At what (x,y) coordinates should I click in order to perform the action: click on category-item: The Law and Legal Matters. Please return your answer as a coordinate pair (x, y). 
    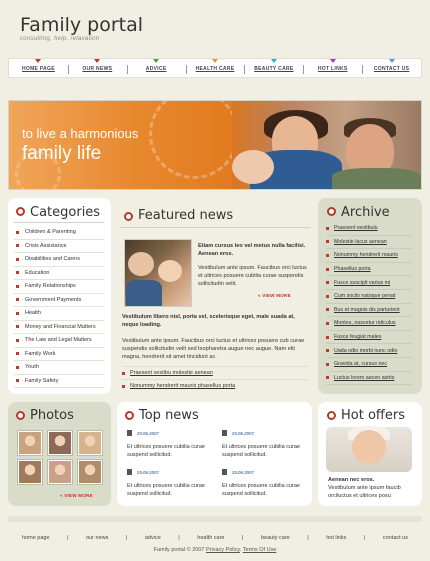
    Looking at the image, I should click on (59, 341).